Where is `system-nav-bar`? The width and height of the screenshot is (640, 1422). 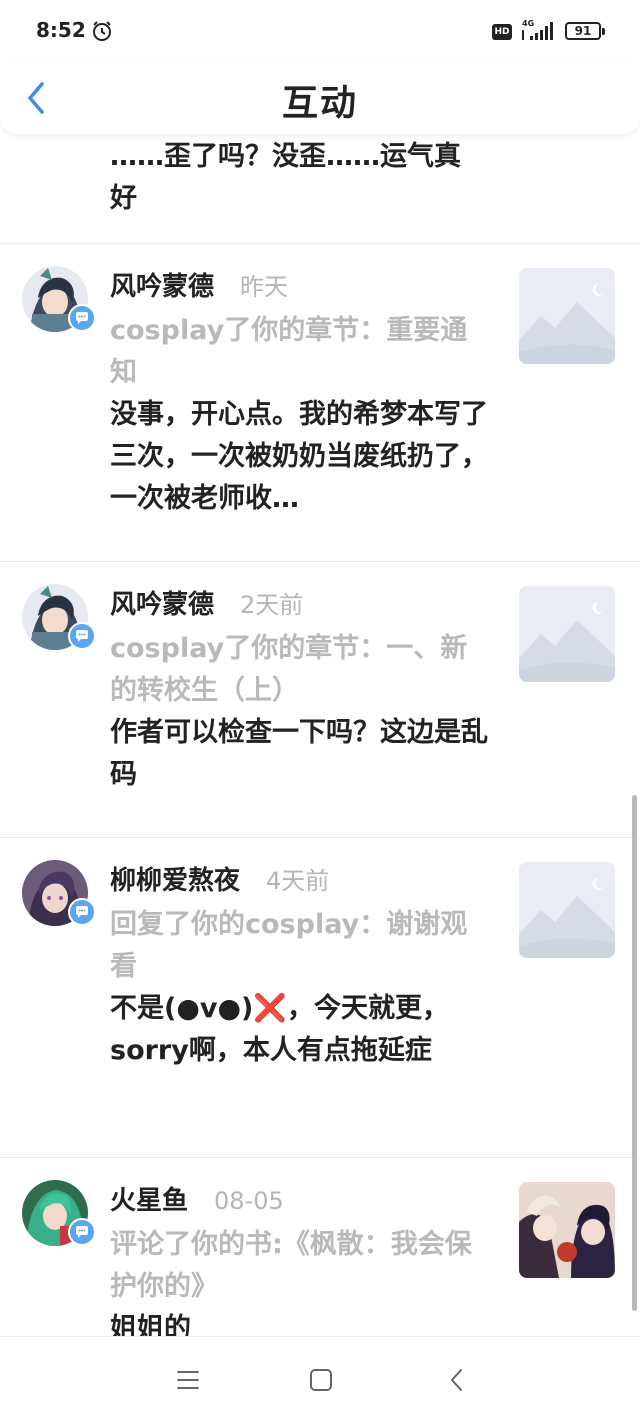 system-nav-bar is located at coordinates (320, 1379).